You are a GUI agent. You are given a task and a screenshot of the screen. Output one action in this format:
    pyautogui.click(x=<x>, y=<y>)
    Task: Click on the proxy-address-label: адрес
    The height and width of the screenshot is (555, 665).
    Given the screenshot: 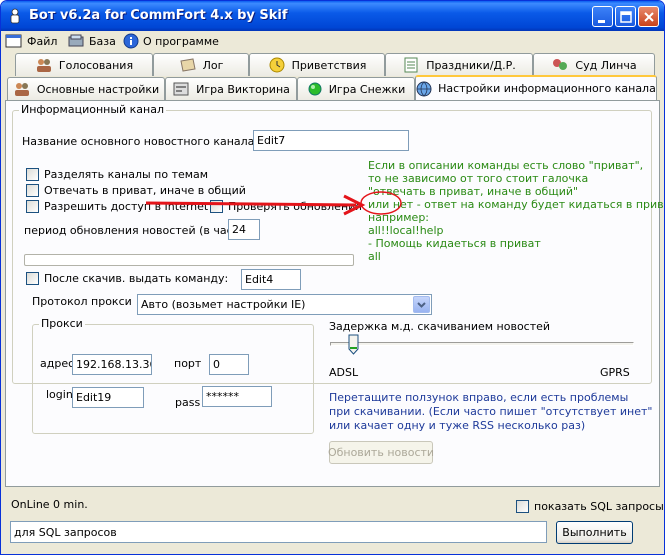 What is the action you would take?
    pyautogui.click(x=57, y=363)
    